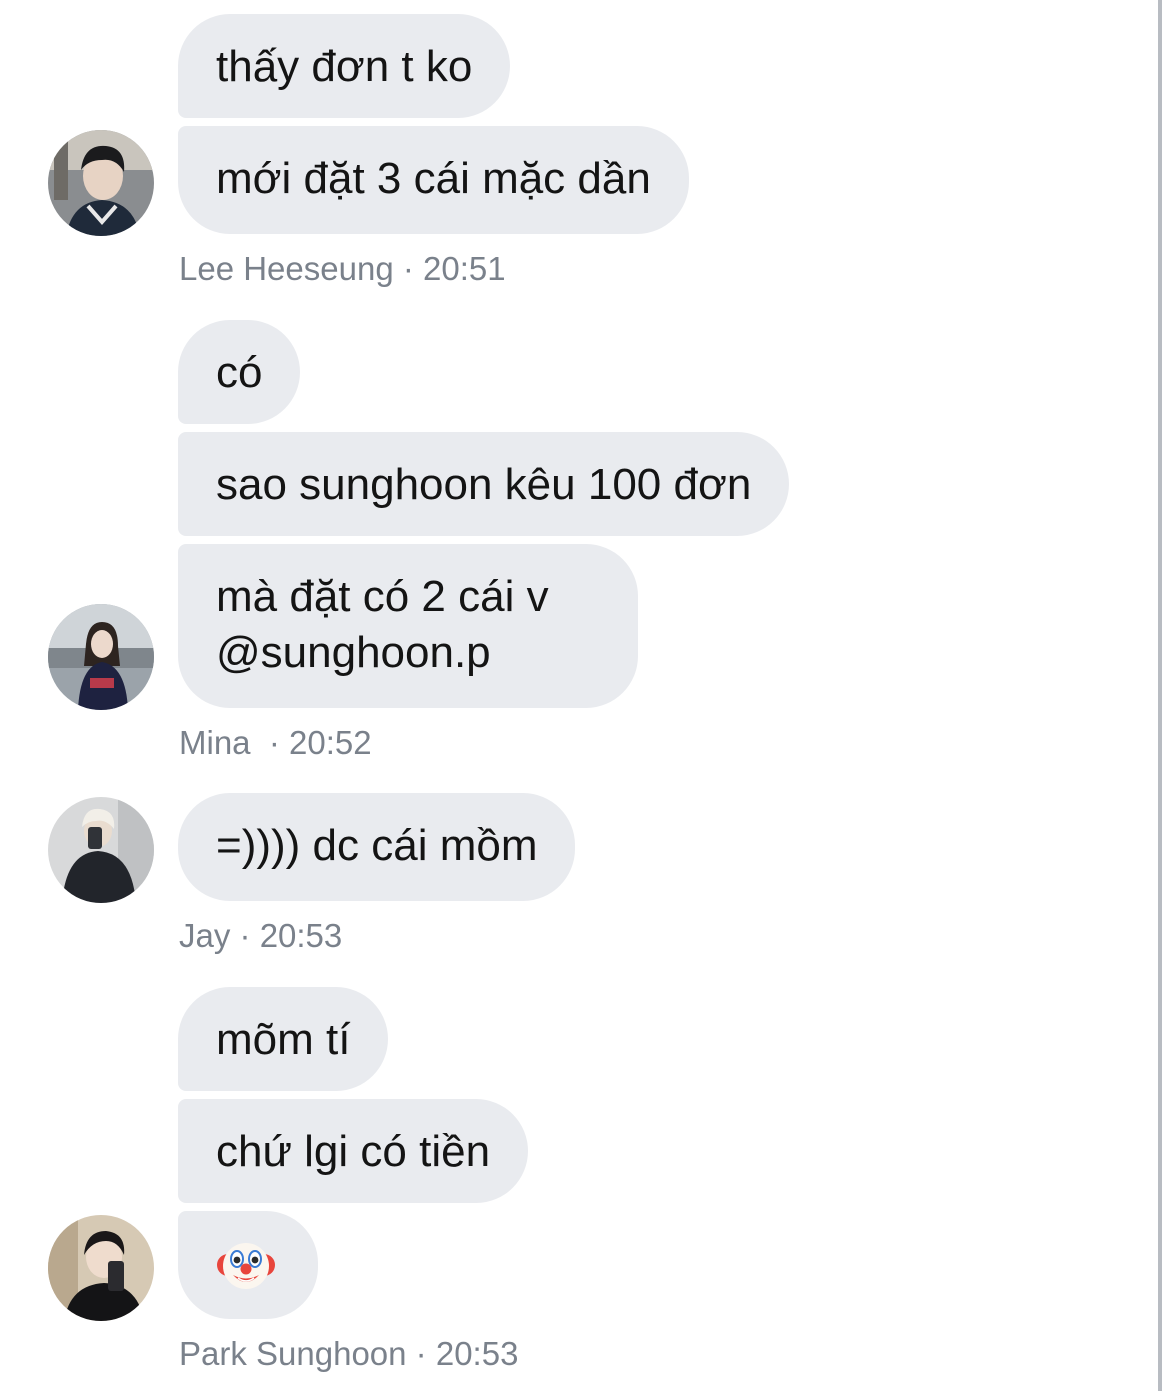 The height and width of the screenshot is (1391, 1170). What do you see at coordinates (464, 268) in the screenshot?
I see `timestamp: 20:51` at bounding box center [464, 268].